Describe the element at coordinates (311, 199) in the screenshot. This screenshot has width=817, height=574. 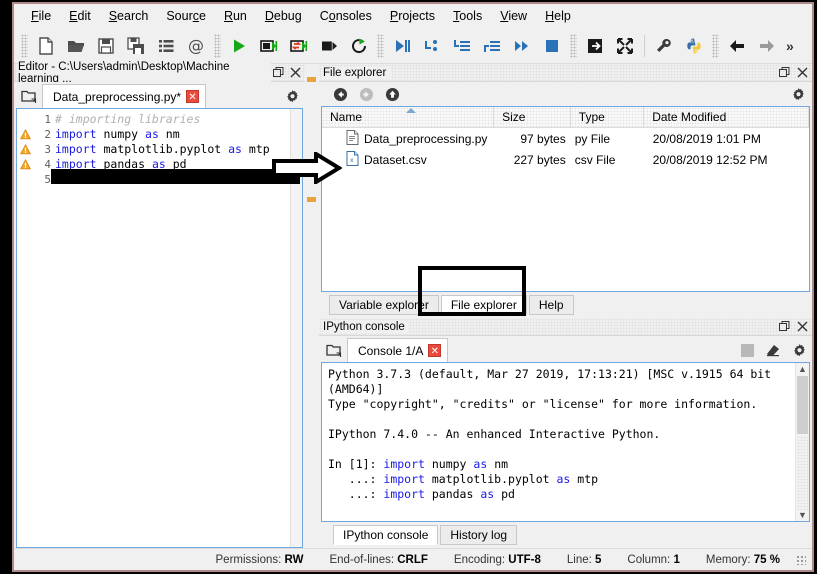
I see `splitter-handle-bottom` at that location.